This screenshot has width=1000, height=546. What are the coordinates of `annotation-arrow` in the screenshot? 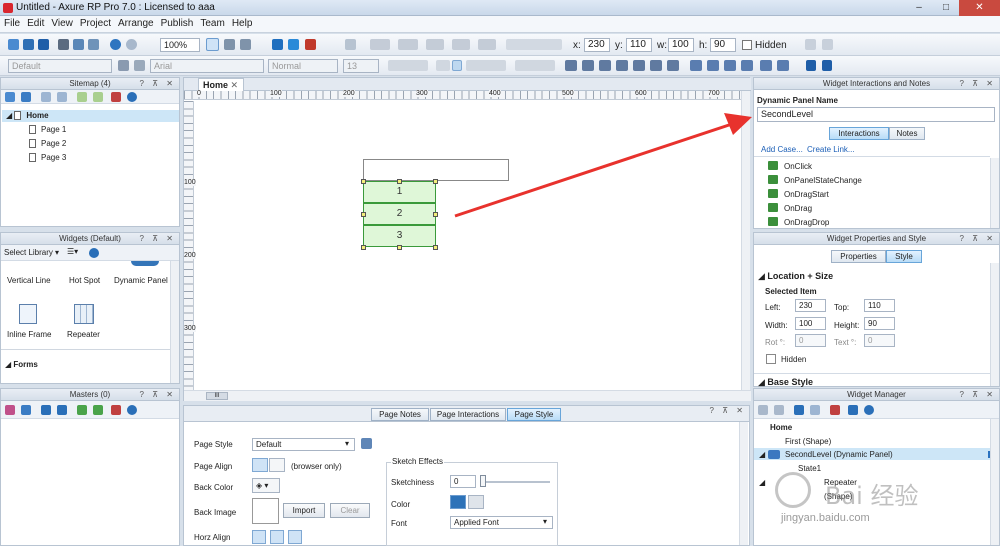 It's located at (603, 165).